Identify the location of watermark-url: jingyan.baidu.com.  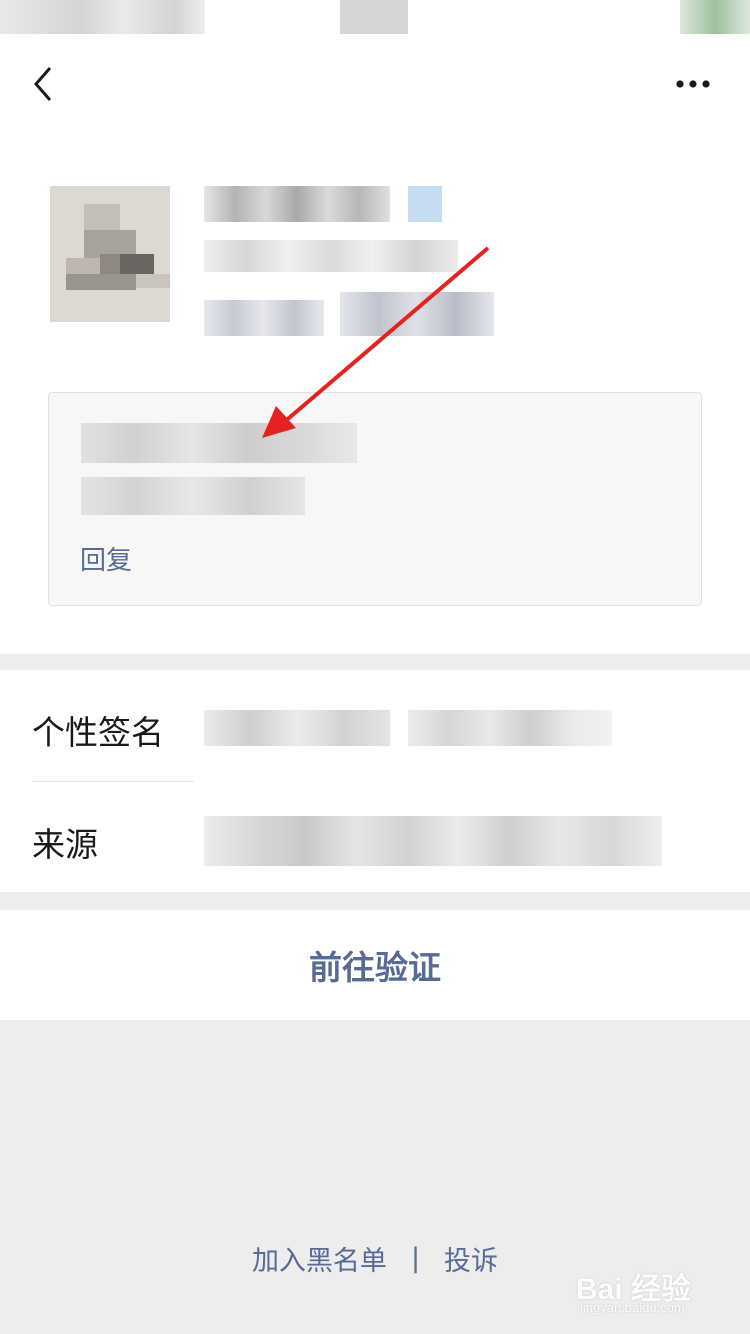
(632, 1307).